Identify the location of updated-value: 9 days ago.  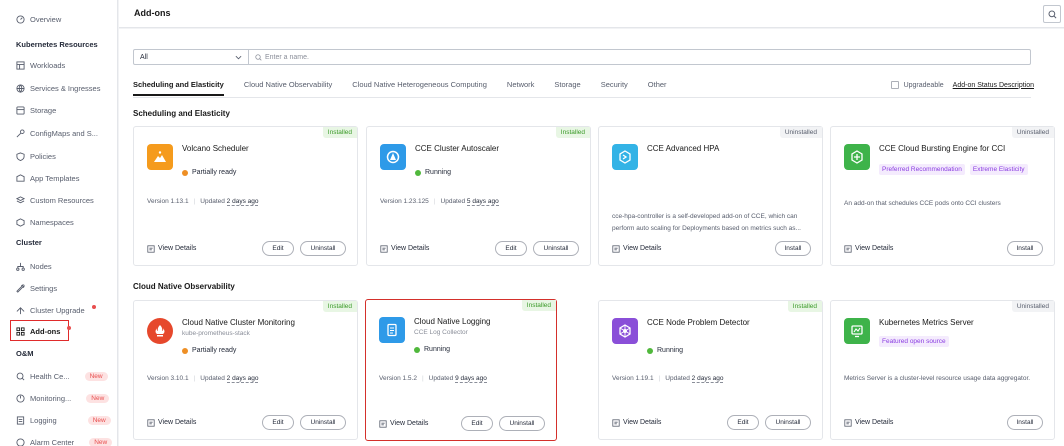
(471, 379).